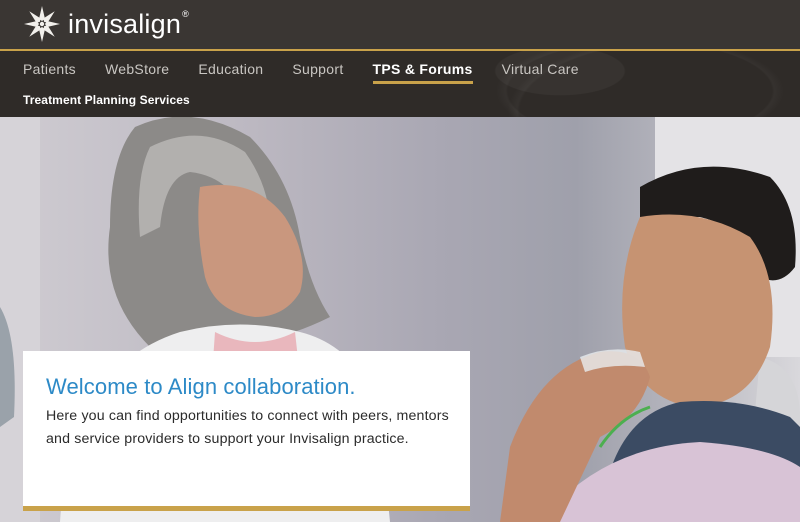 The height and width of the screenshot is (522, 800). I want to click on nav-item-virtual-care: Virtual Care, so click(540, 72).